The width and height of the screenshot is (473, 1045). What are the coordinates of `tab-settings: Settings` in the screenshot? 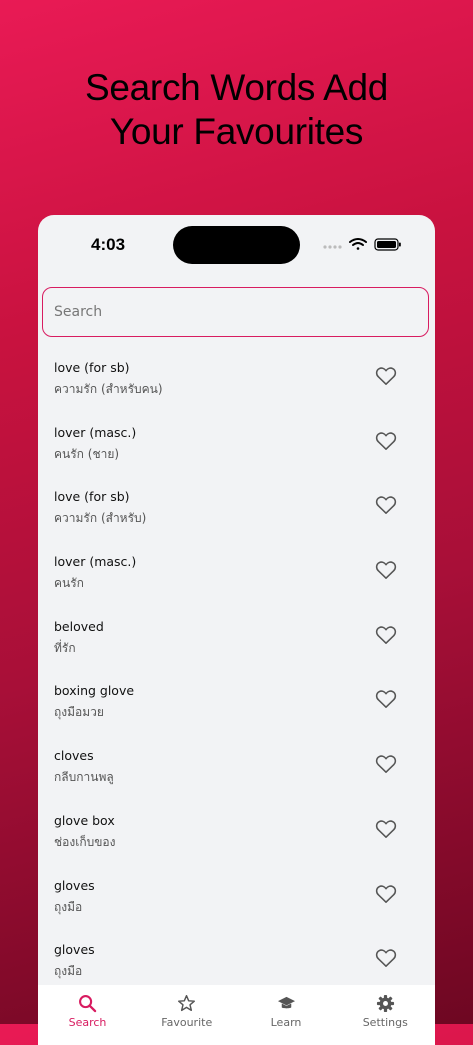 It's located at (385, 1015).